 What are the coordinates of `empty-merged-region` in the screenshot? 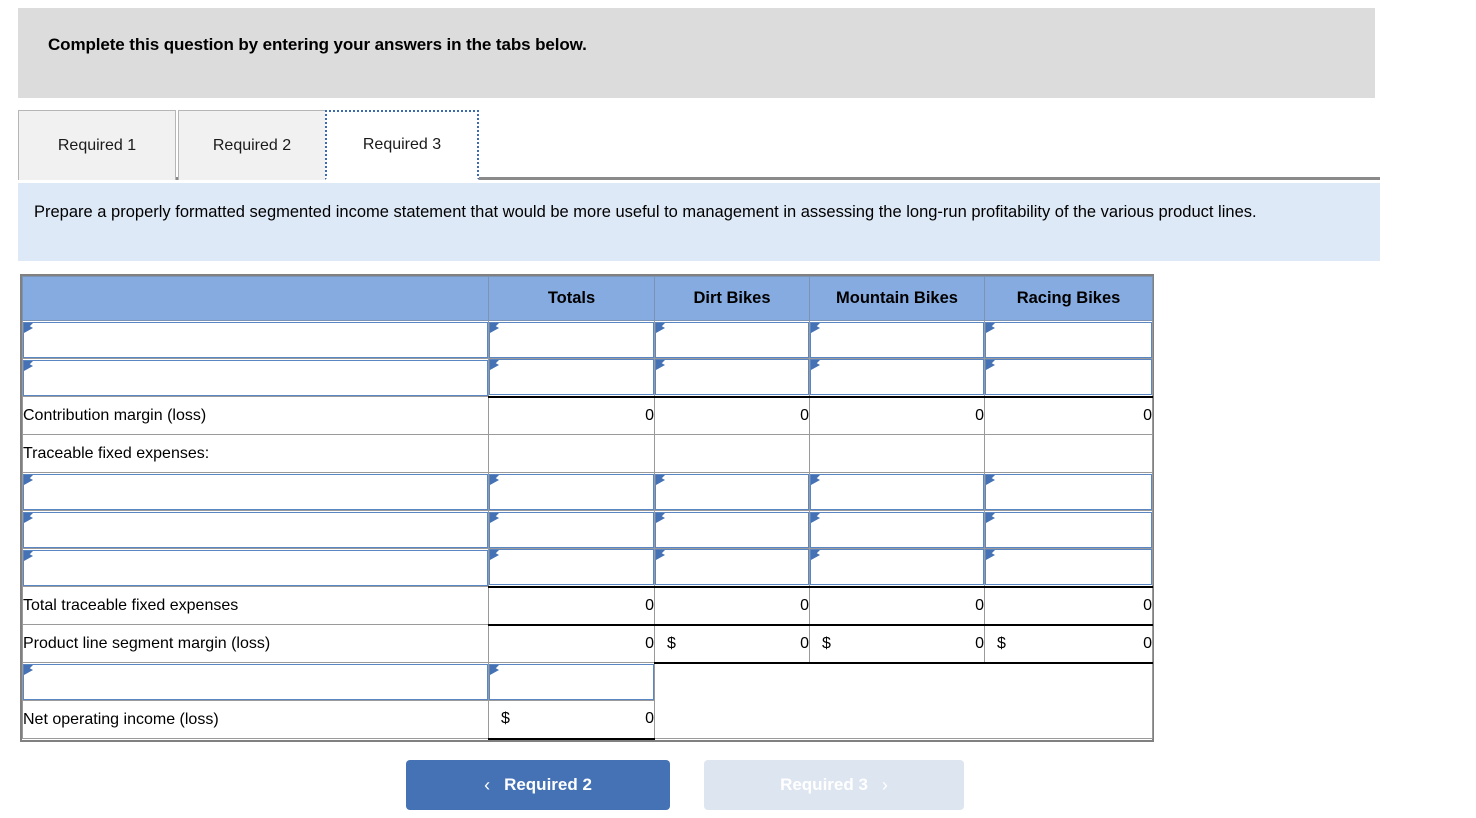 It's located at (903, 700).